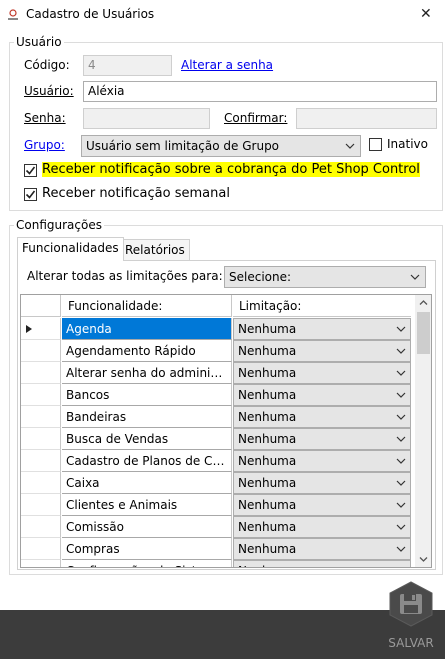 The height and width of the screenshot is (659, 445). I want to click on grupo-select: Usuário sem limitação de Grupo, so click(221, 146).